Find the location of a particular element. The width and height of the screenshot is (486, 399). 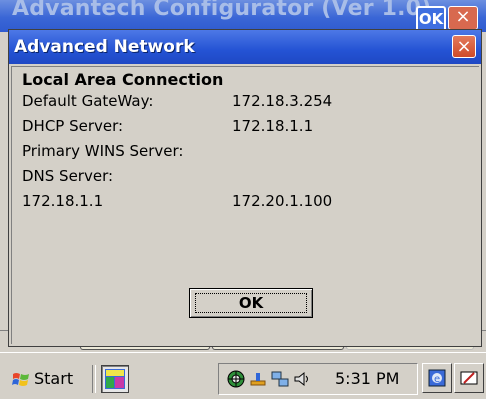

clock: 5:31 PM is located at coordinates (367, 379).